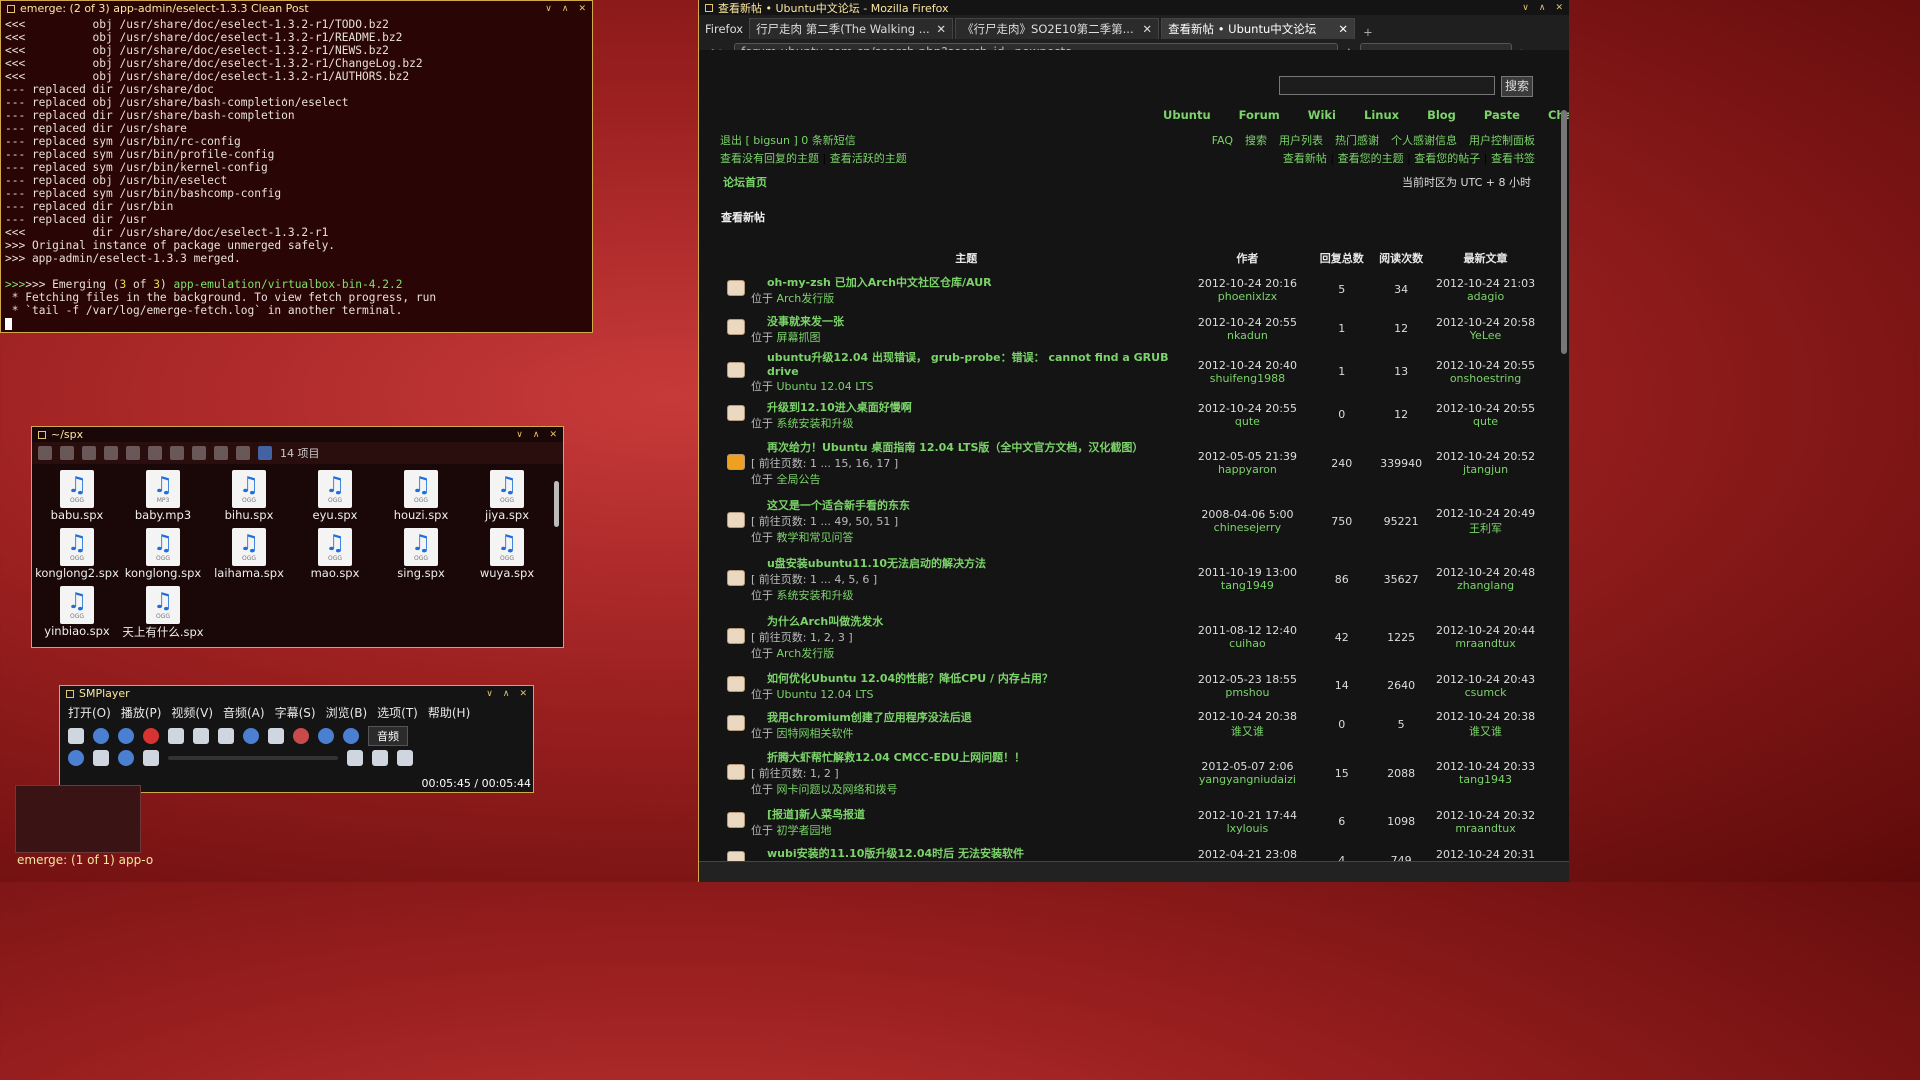  What do you see at coordinates (89, 712) in the screenshot?
I see `menu-item: 打开(O)` at bounding box center [89, 712].